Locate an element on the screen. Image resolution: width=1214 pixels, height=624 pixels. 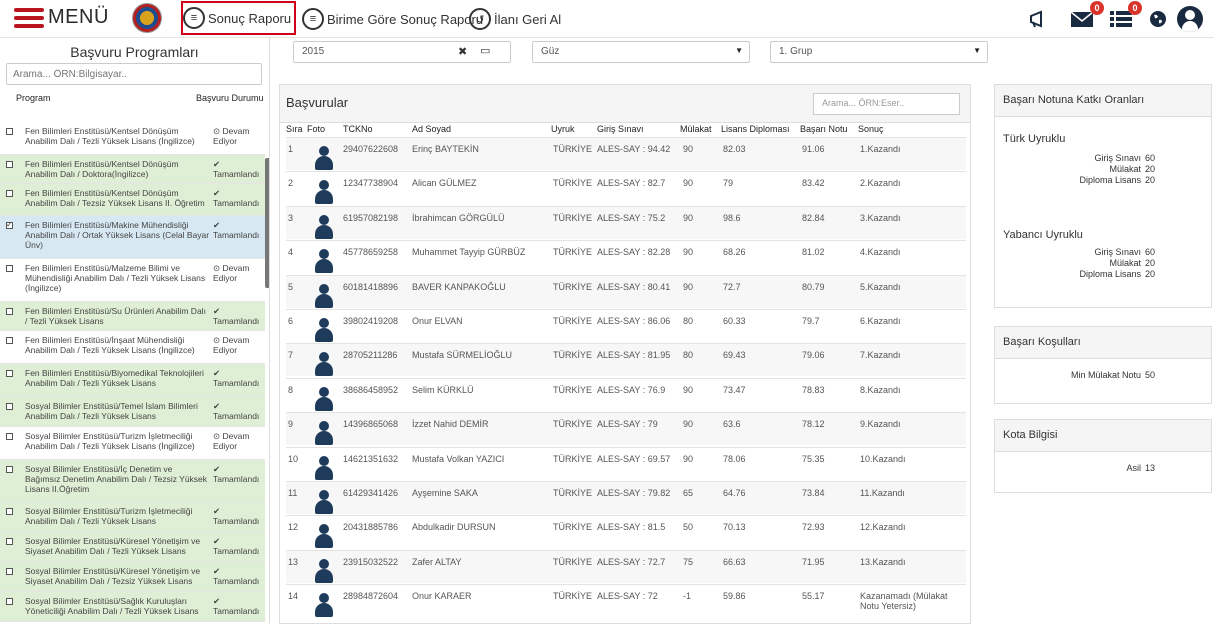
result-report-button: ≡ Sonuç Raporu is located at coordinates (239, 18).